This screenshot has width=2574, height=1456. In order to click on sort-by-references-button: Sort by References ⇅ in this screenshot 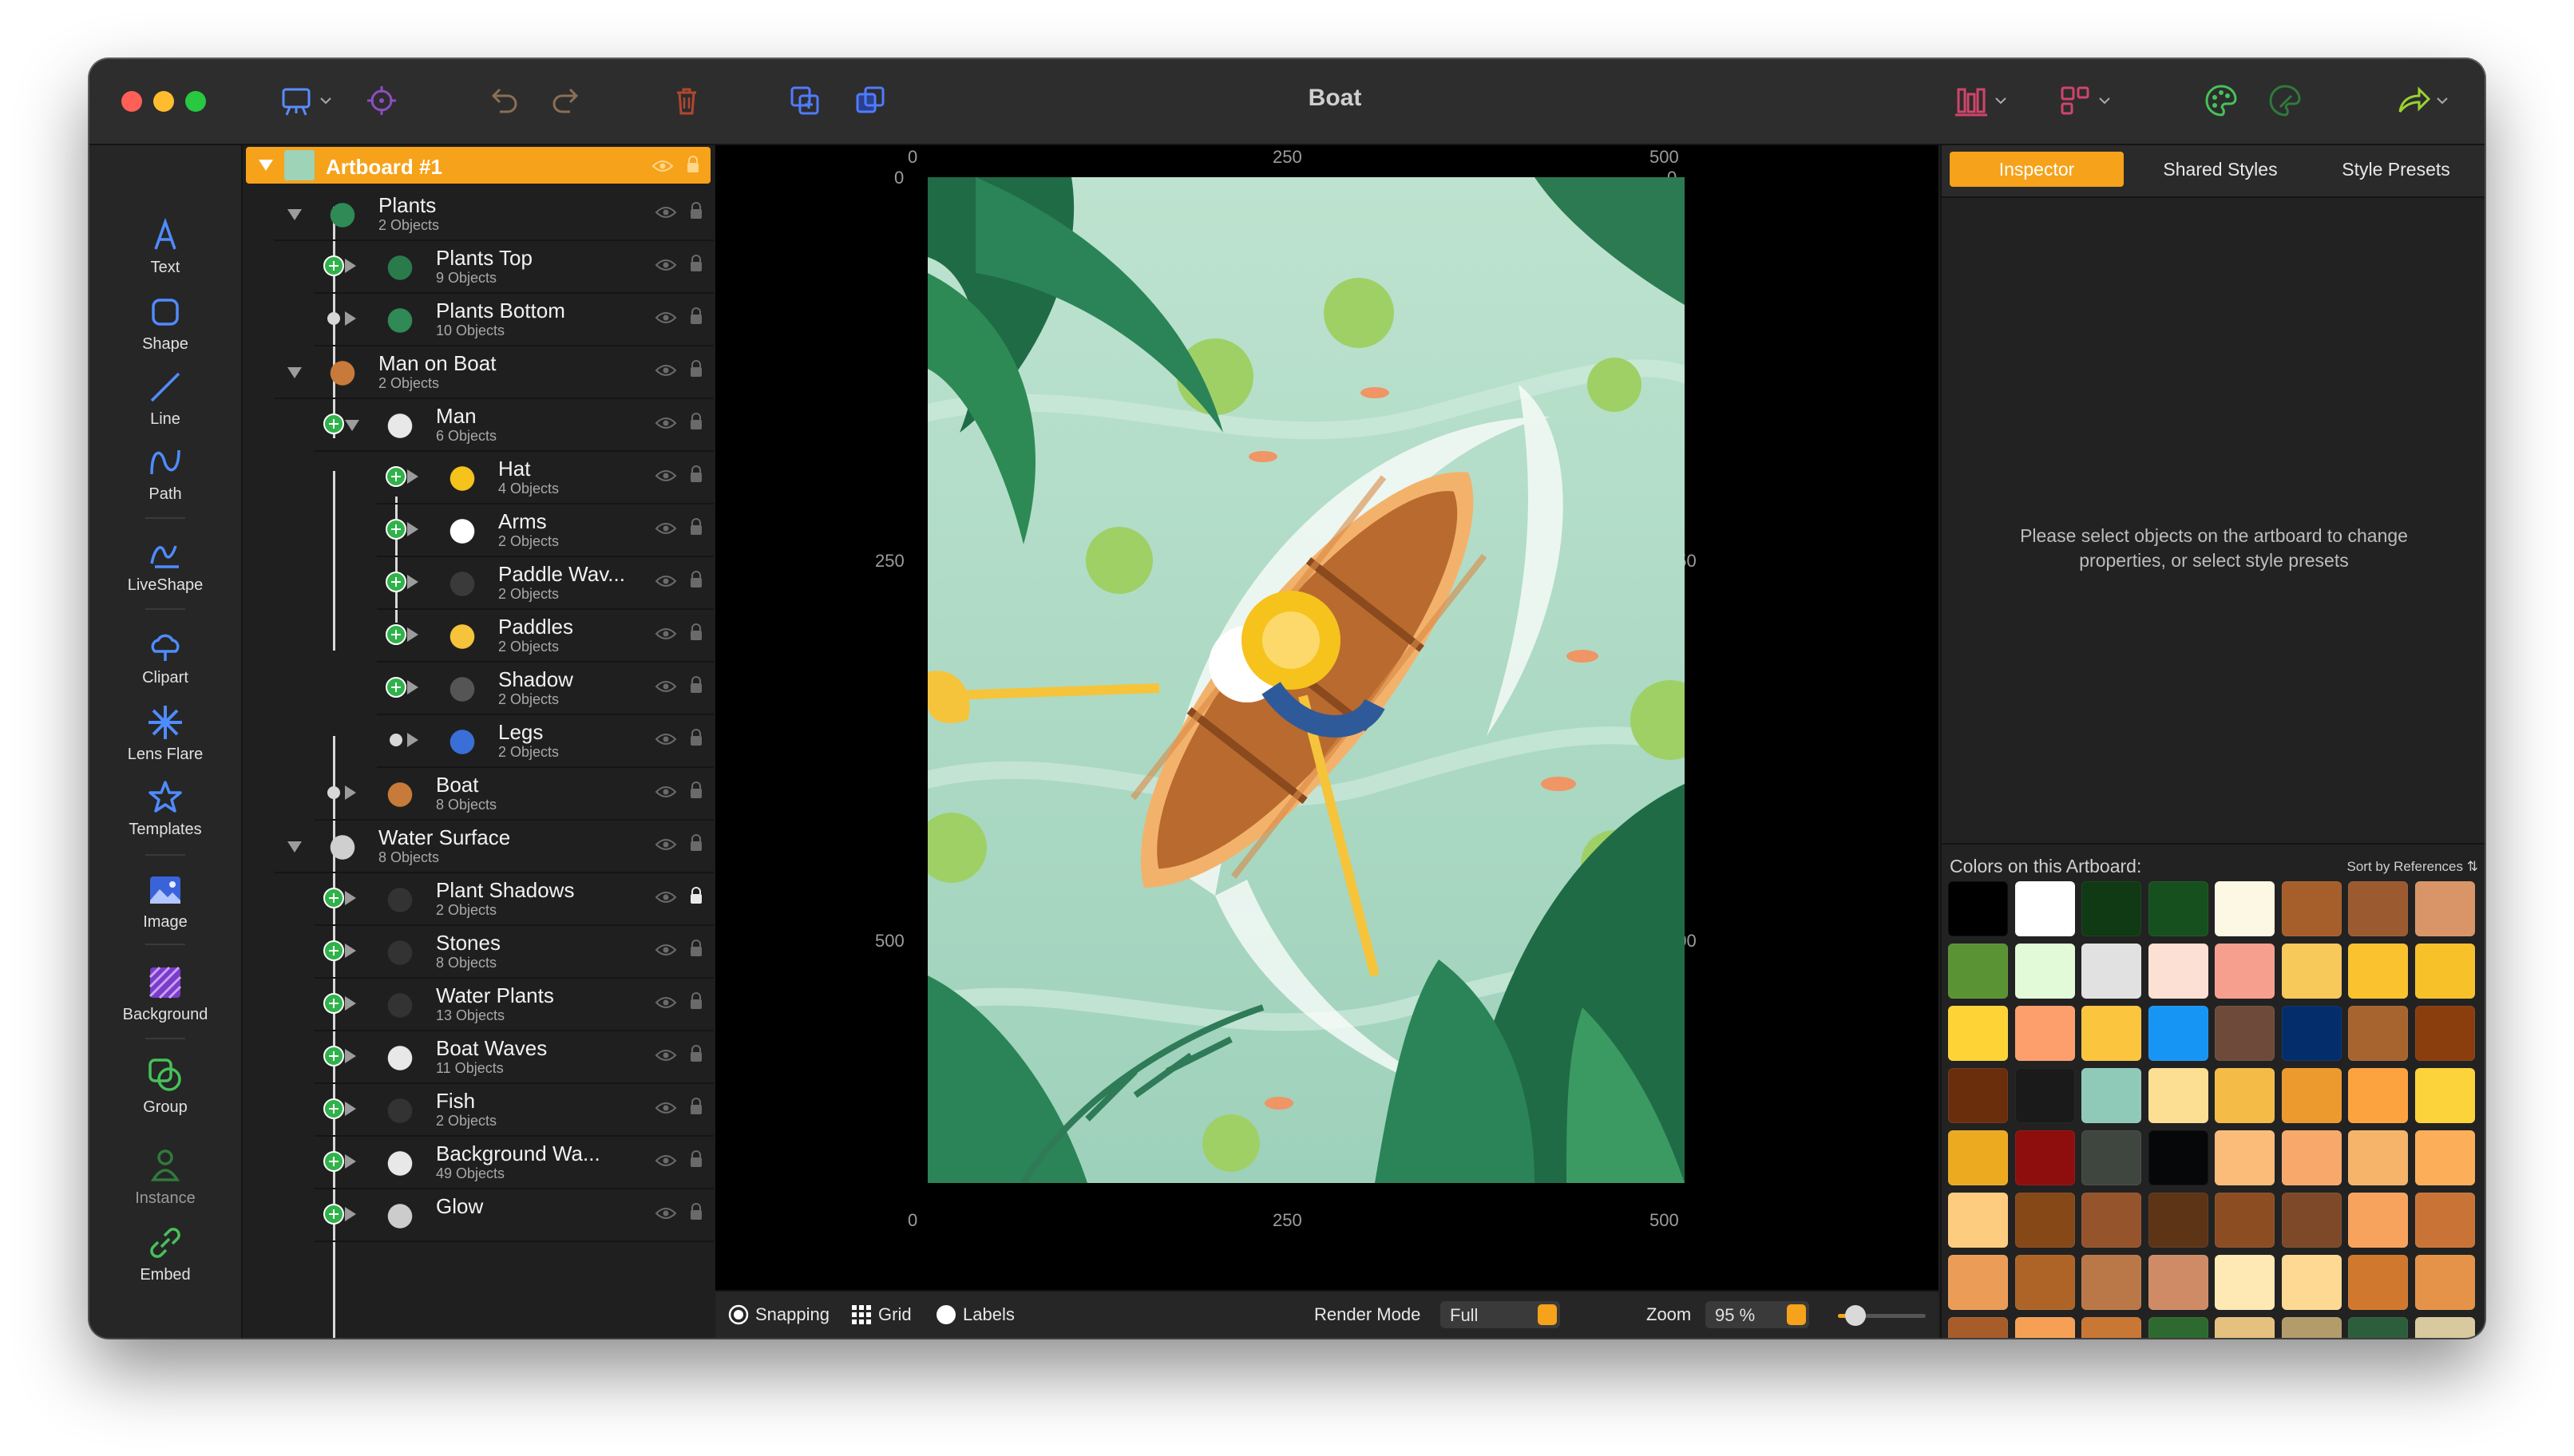, I will do `click(2413, 867)`.